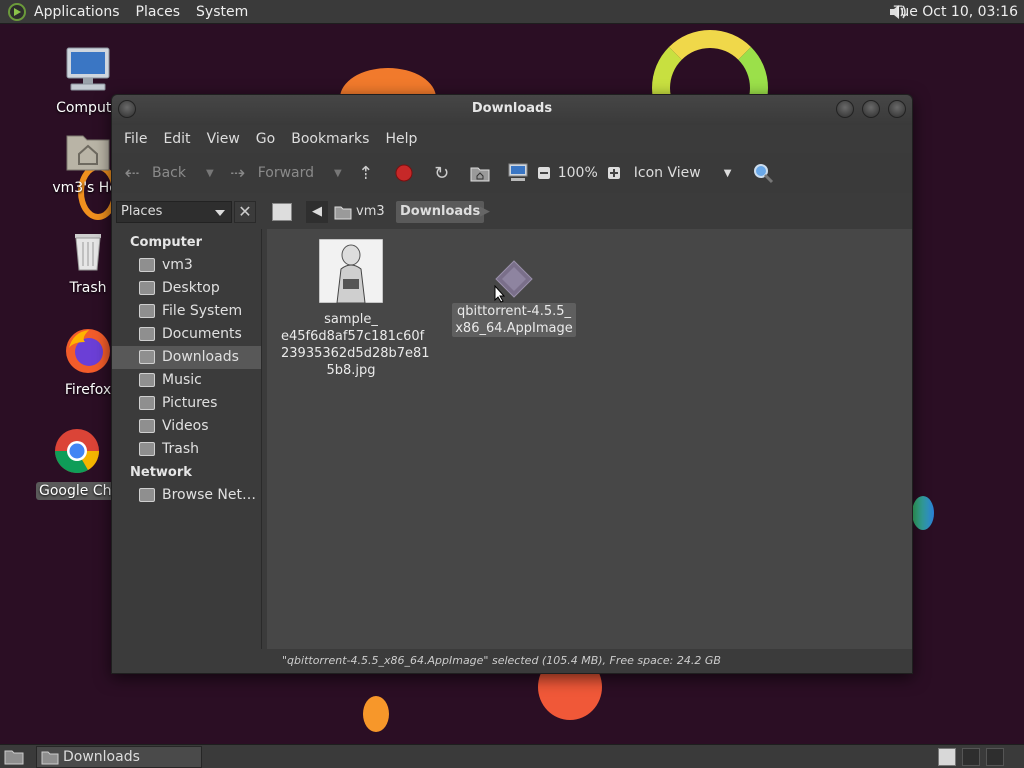 The image size is (1024, 768). What do you see at coordinates (728, 173) in the screenshot?
I see `view-mode-chevron-down-icon: ▼` at bounding box center [728, 173].